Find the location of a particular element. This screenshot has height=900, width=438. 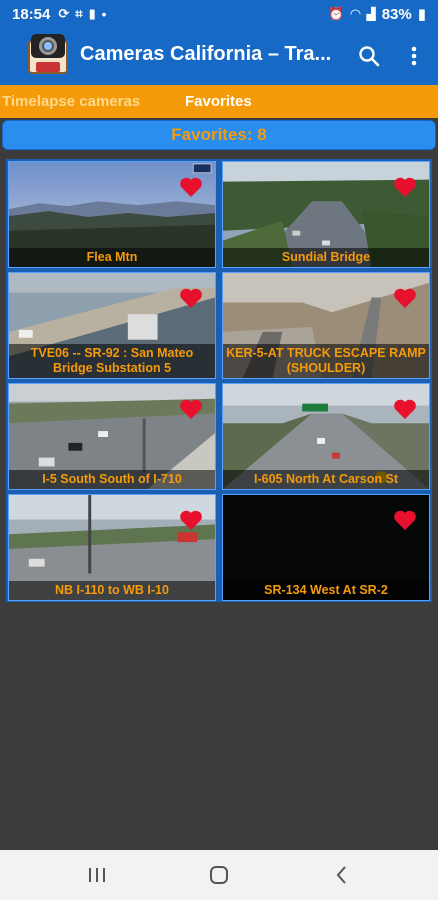

status-icons: ⟳ ⌗ ▮ • is located at coordinates (82, 14).